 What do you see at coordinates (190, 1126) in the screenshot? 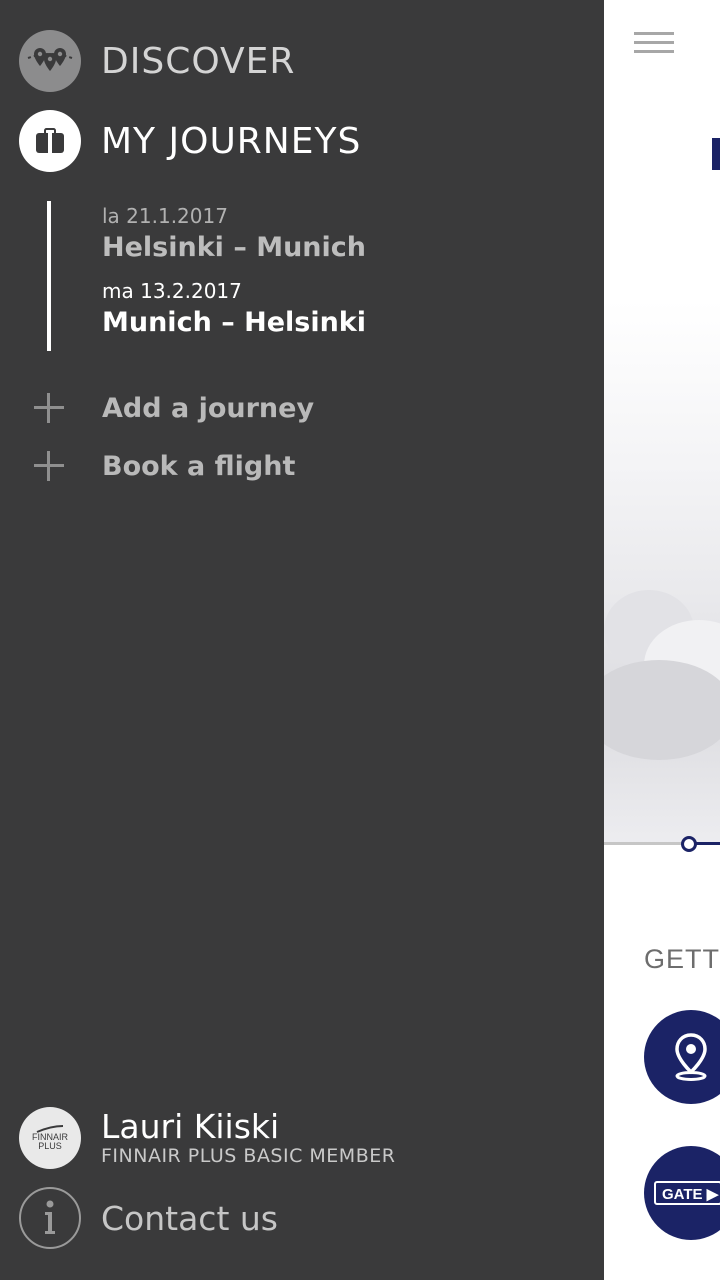
I see `profile-name: Lauri Kiiski` at bounding box center [190, 1126].